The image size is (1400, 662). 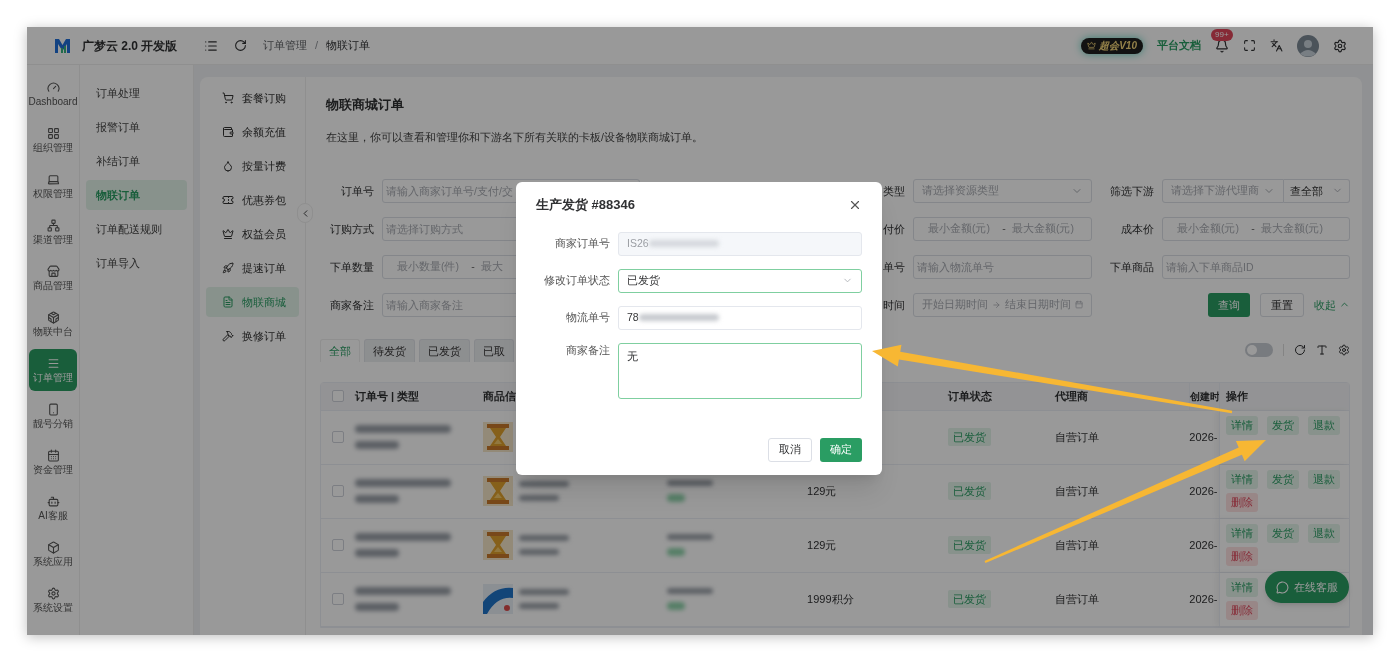 What do you see at coordinates (894, 191) in the screenshot?
I see `filter-label: 类型` at bounding box center [894, 191].